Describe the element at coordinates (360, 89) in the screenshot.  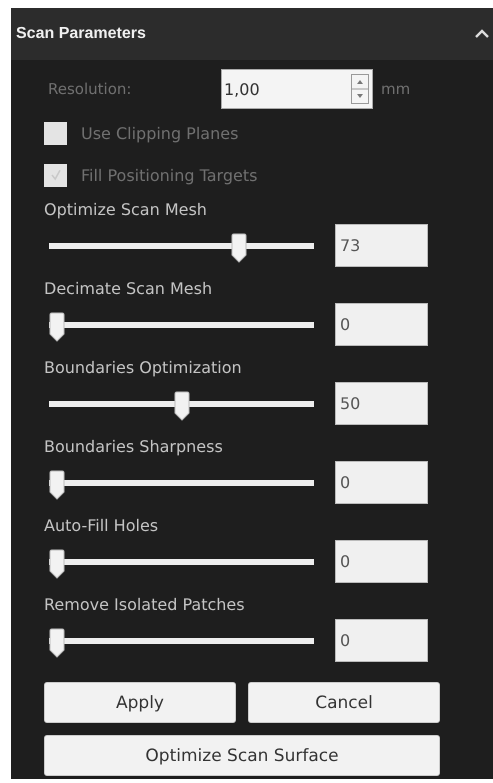
I see `spin-arrows-icon` at that location.